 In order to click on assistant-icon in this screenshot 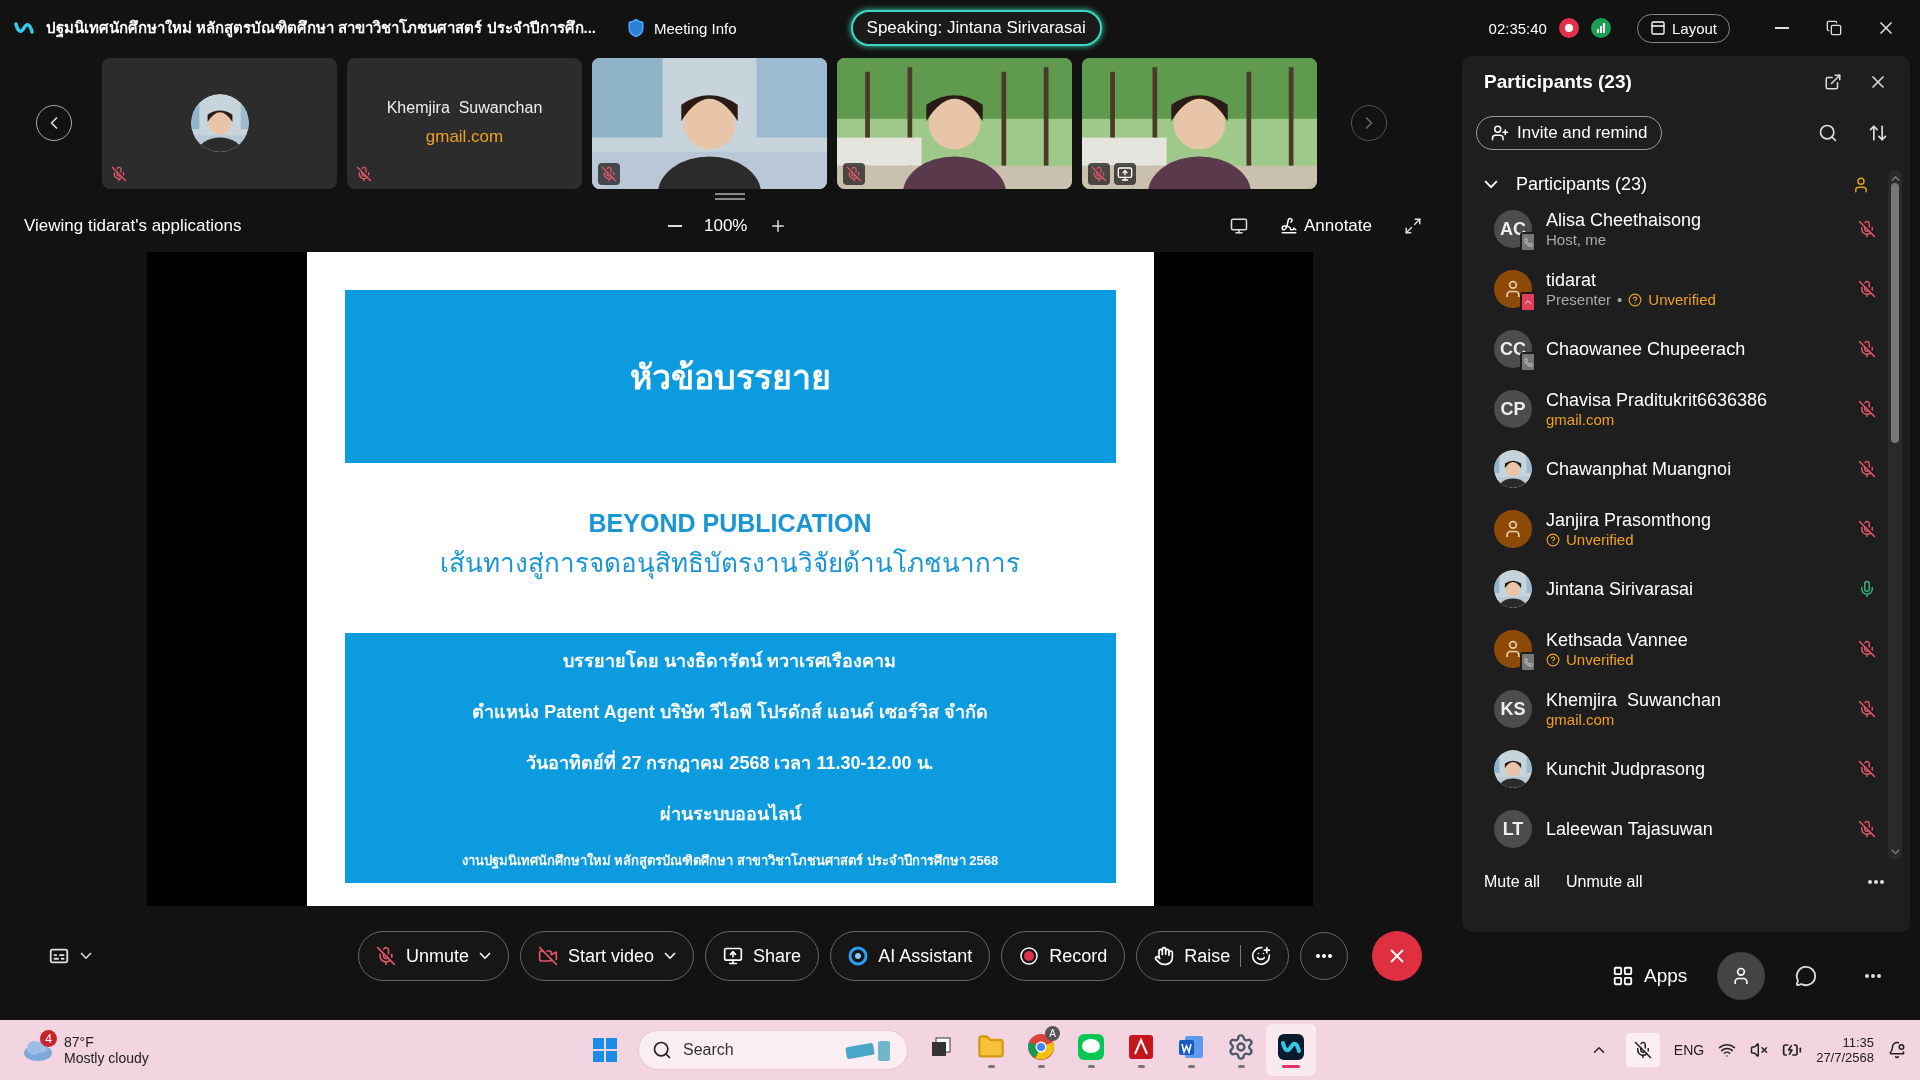, I will do `click(858, 956)`.